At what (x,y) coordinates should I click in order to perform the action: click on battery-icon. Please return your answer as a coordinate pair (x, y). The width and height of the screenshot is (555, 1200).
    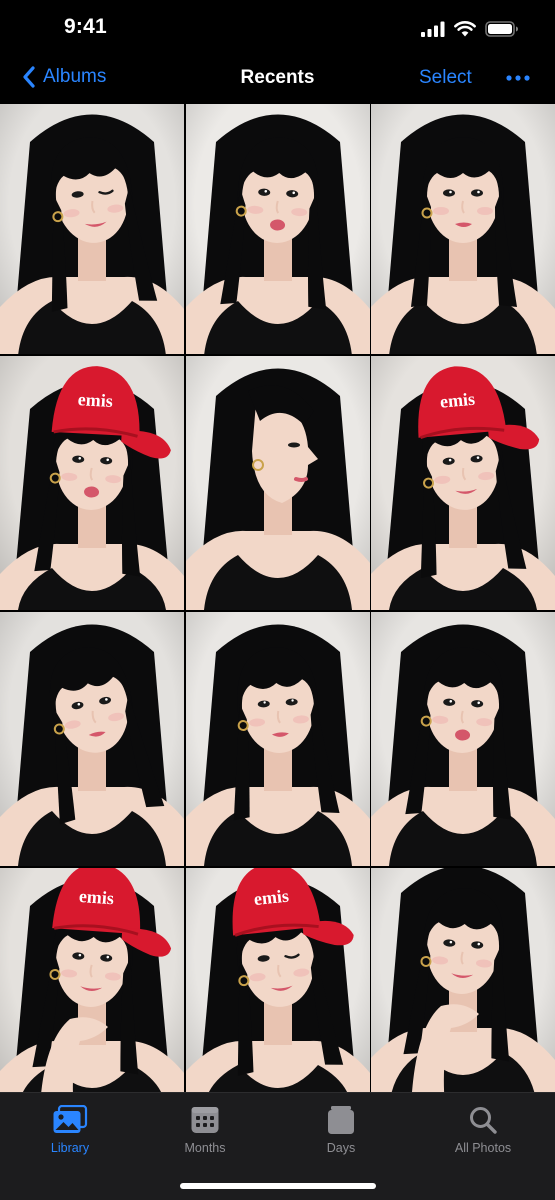
    Looking at the image, I should click on (501, 29).